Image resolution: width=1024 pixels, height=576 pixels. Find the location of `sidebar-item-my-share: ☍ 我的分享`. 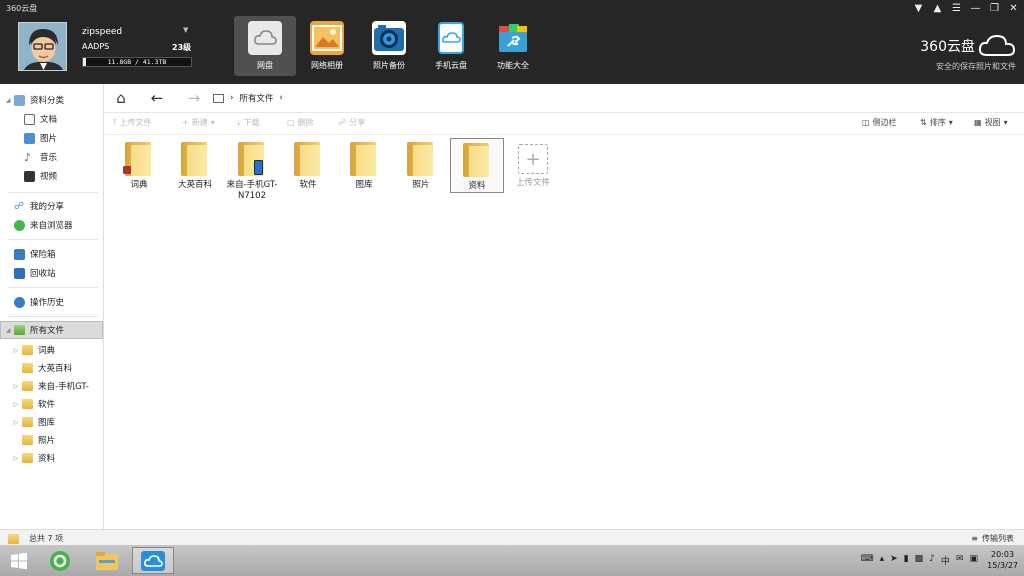

sidebar-item-my-share: ☍ 我的分享 is located at coordinates (51, 206).